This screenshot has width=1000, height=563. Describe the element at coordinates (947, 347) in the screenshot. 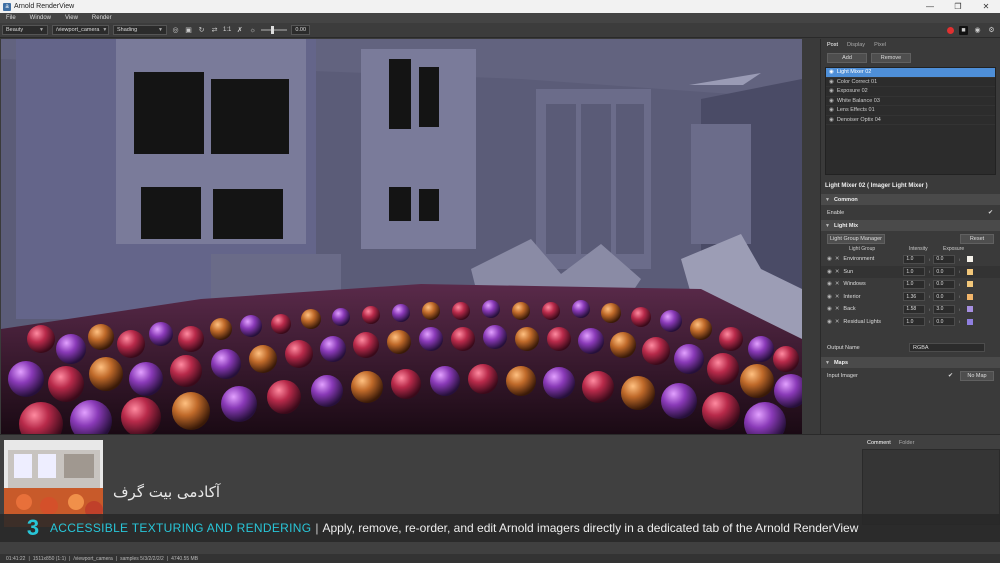

I see `output-name-field: RGBA` at that location.